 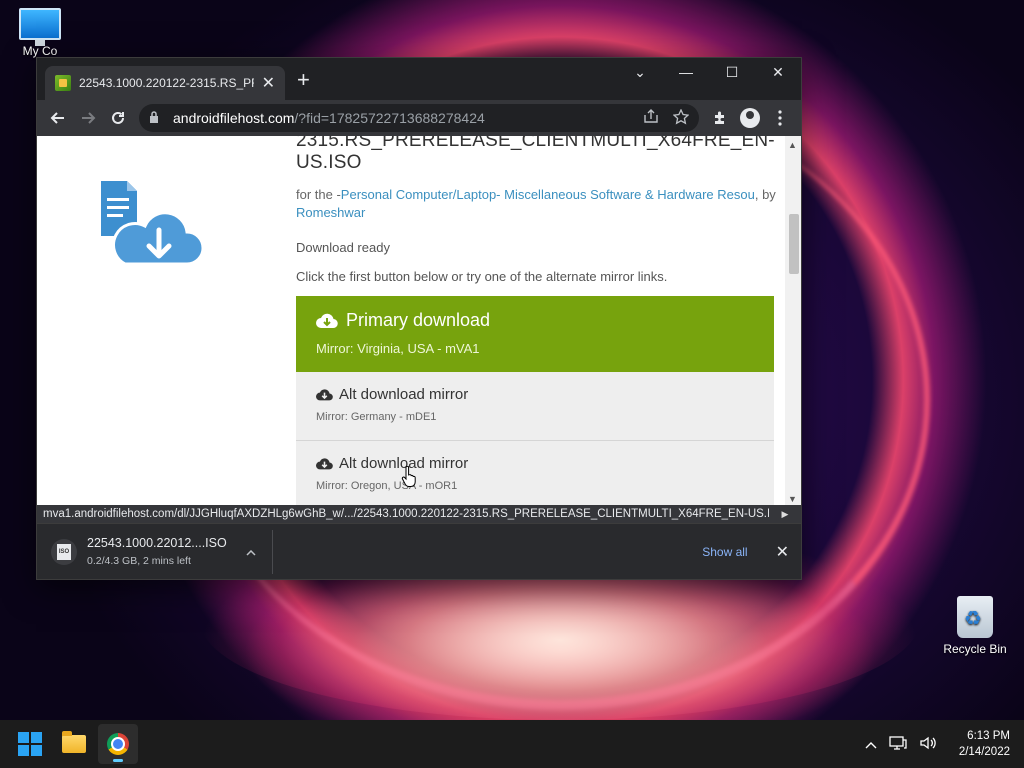 What do you see at coordinates (318, 194) in the screenshot?
I see `meta-prefix: for the -` at bounding box center [318, 194].